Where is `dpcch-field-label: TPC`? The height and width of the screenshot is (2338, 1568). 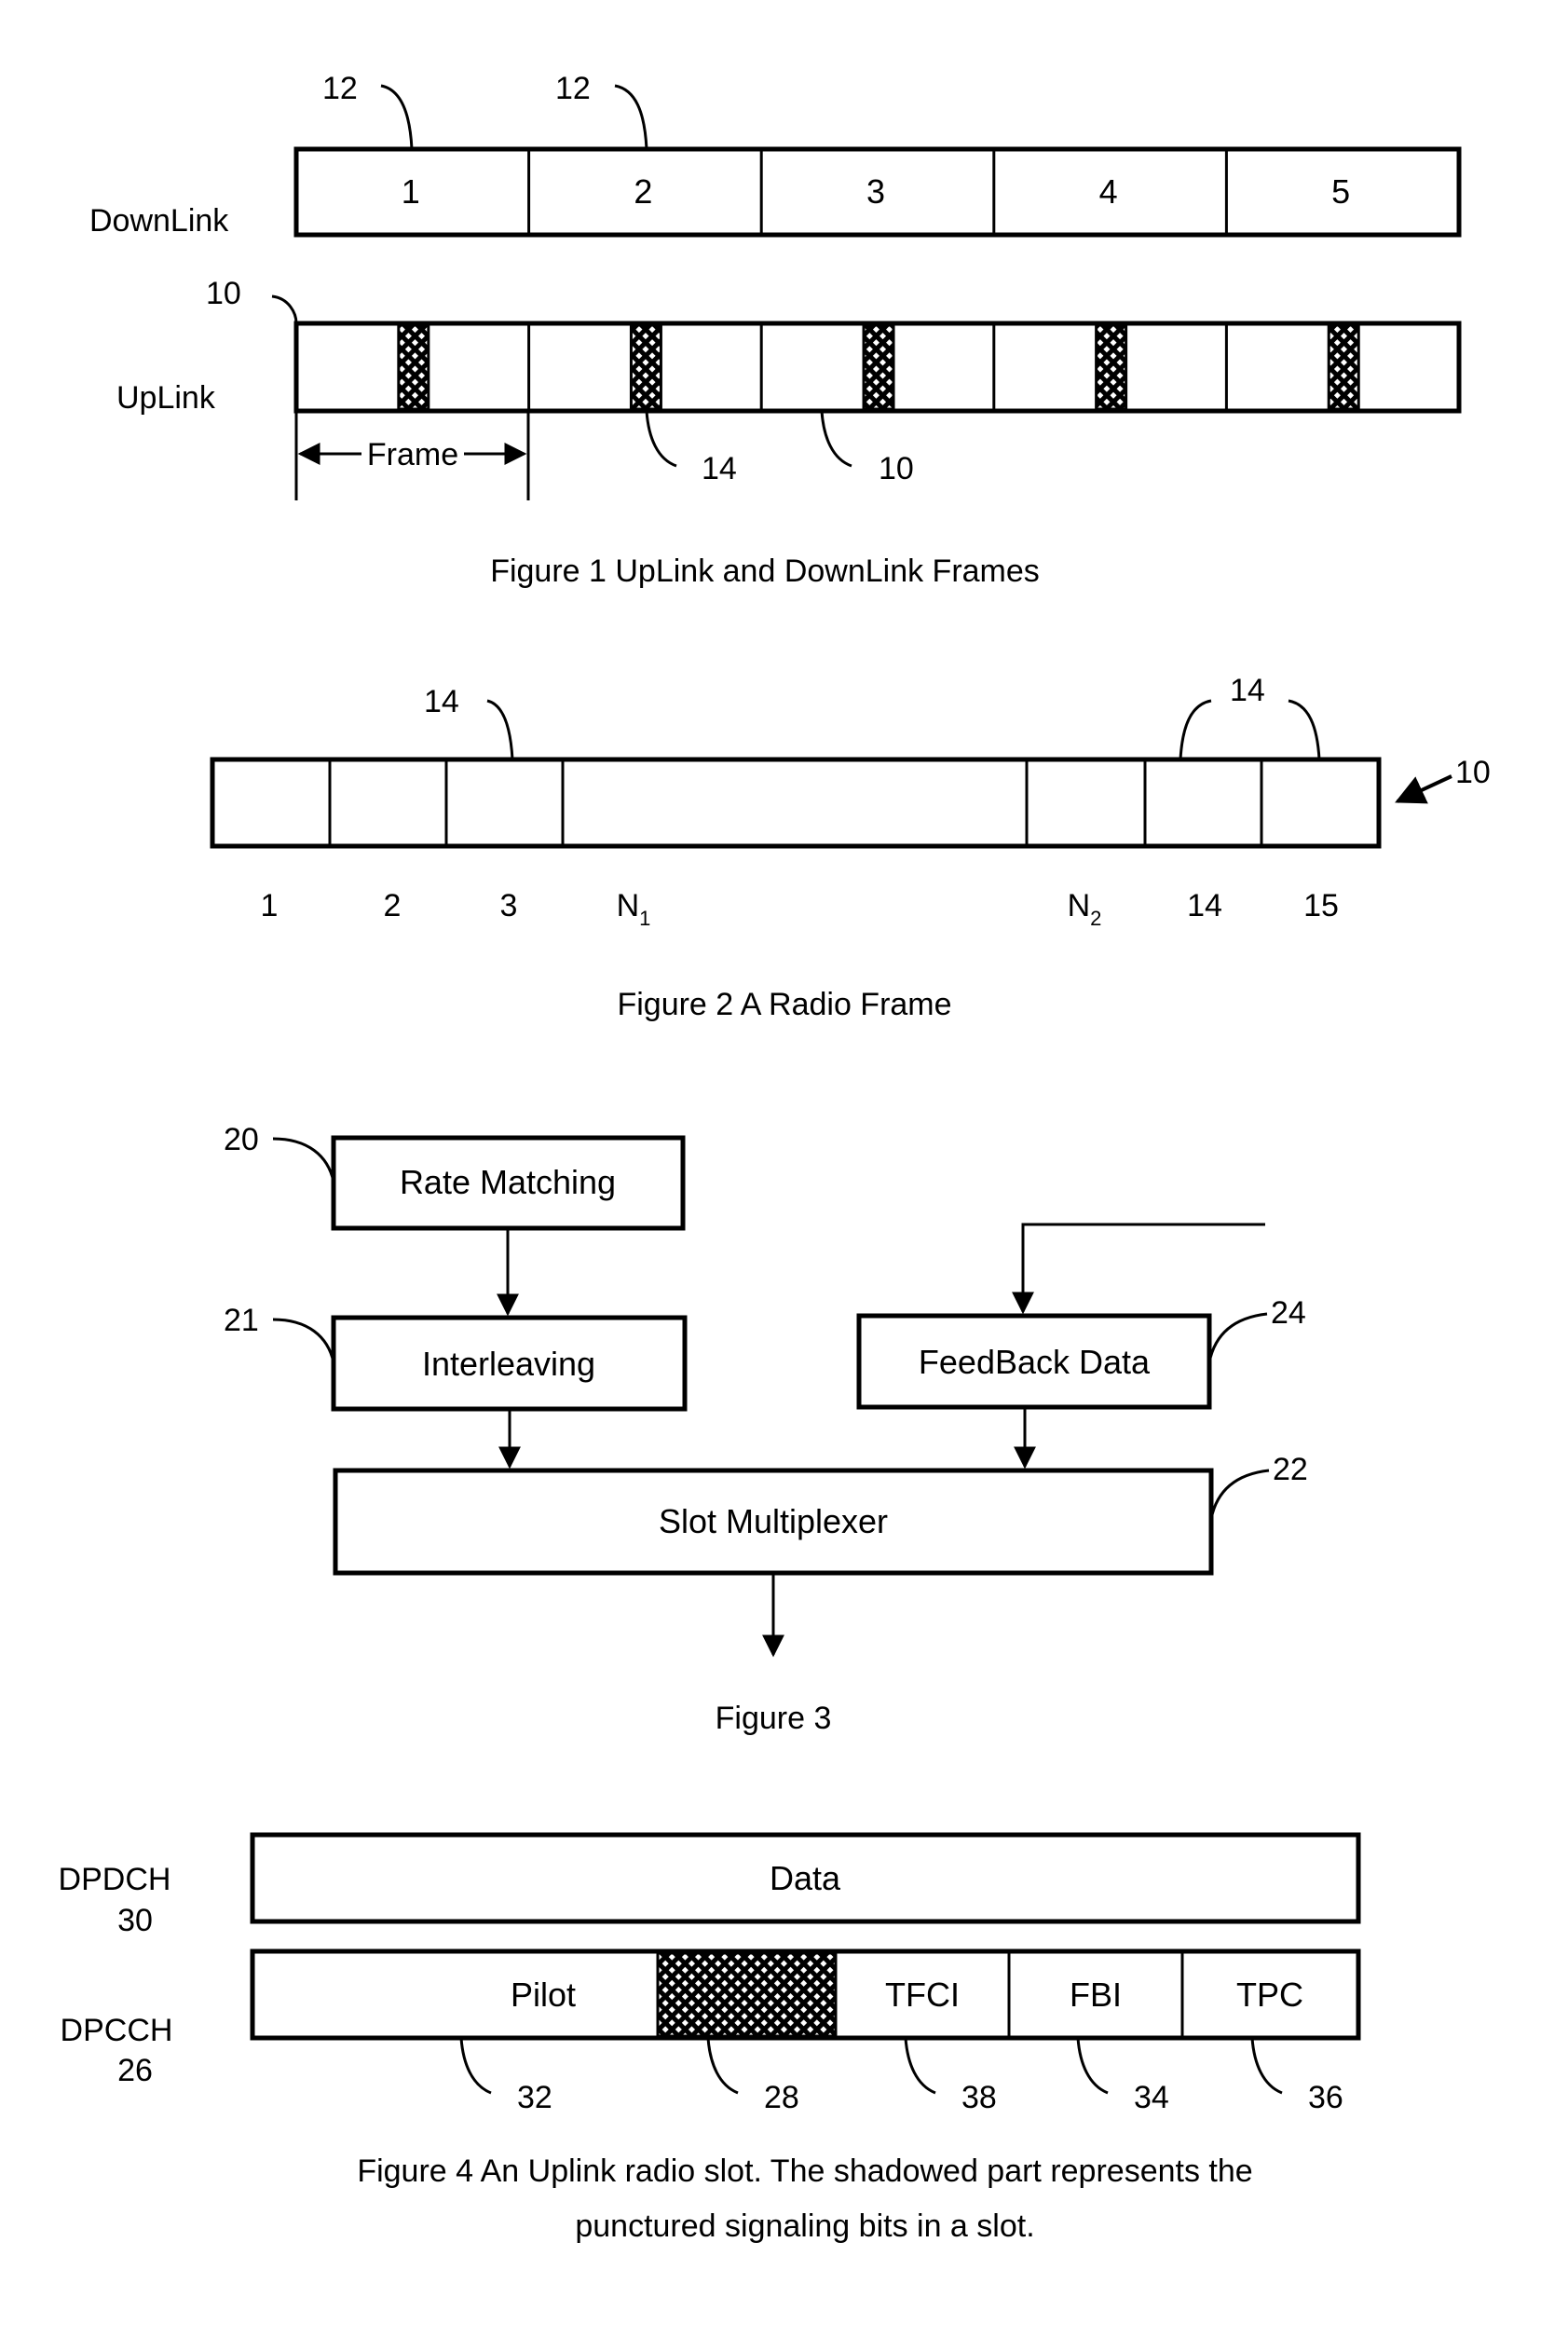
dpcch-field-label: TPC is located at coordinates (1269, 1995).